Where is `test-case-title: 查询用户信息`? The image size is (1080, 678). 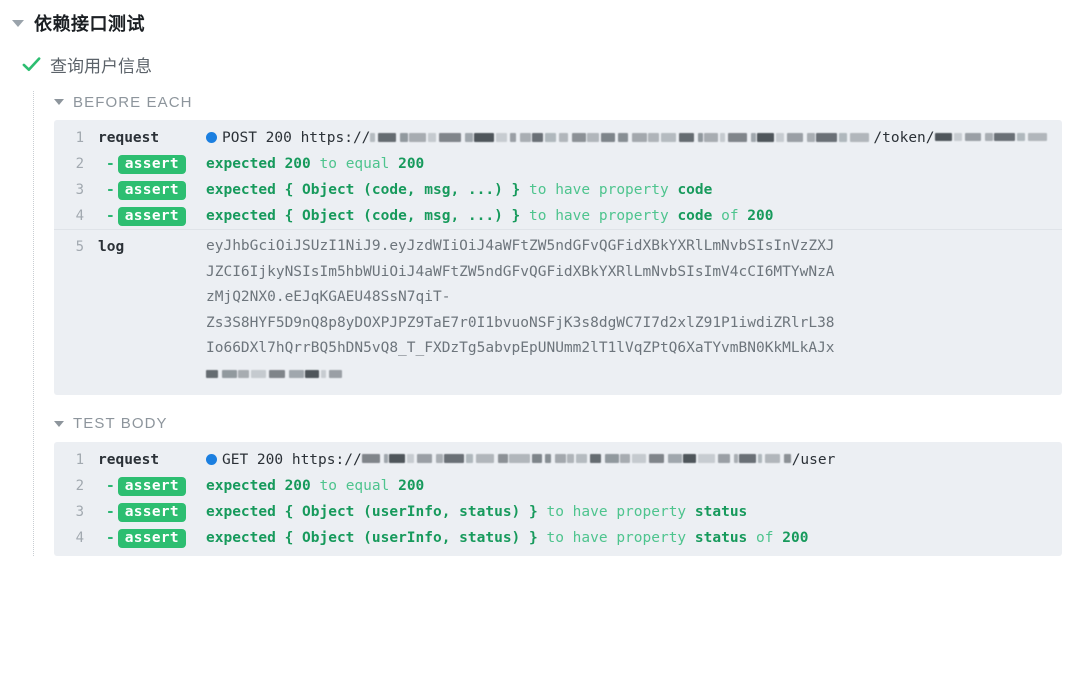 test-case-title: 查询用户信息 is located at coordinates (101, 66).